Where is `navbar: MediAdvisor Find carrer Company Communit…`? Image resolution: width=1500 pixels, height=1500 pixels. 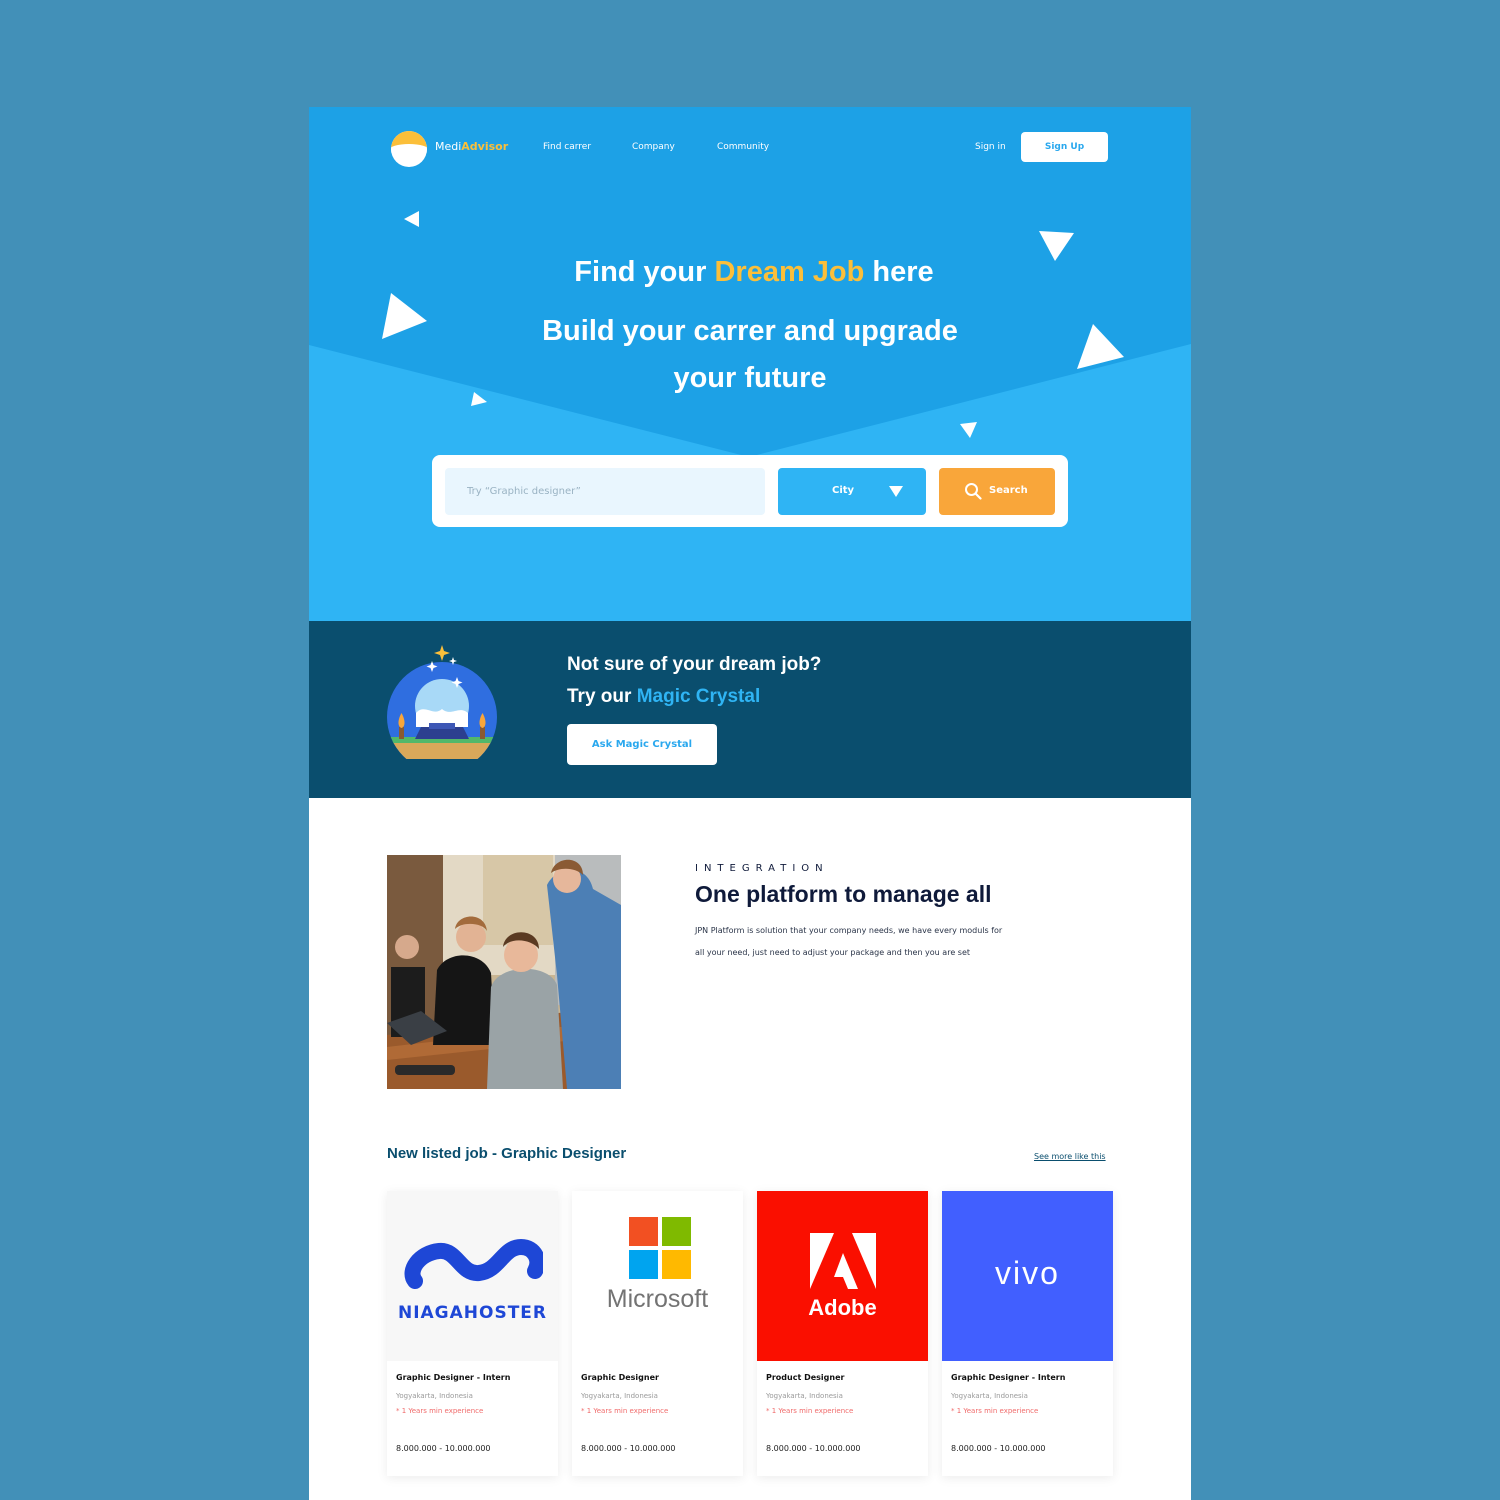
navbar: MediAdvisor Find carrer Company Communit… is located at coordinates (750, 147).